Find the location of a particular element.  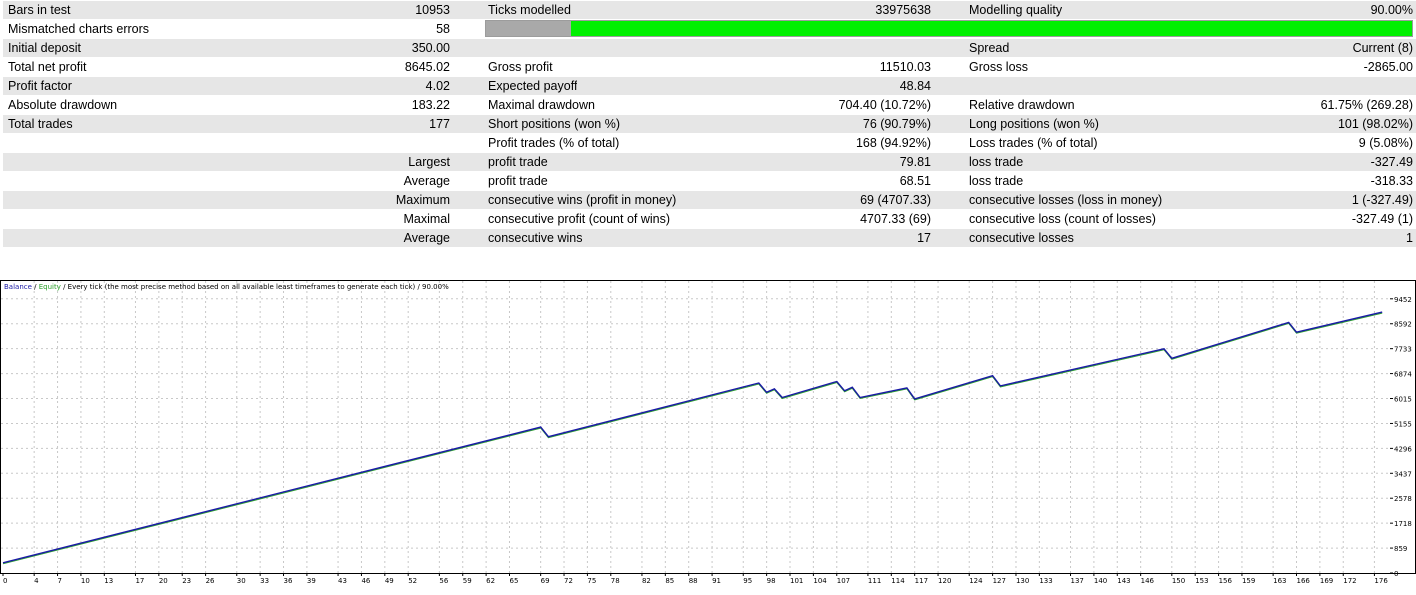

row-label-2: Short positions (won %) is located at coordinates (554, 124).